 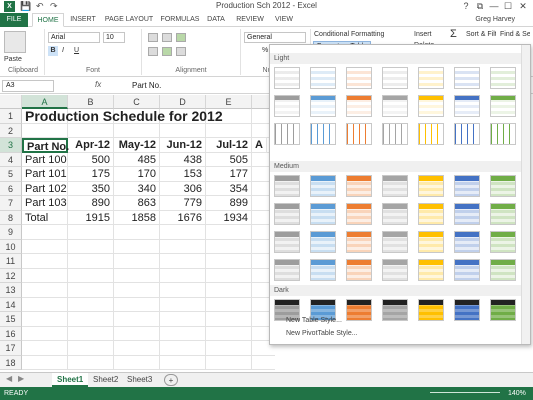 I want to click on scroll-right-icon: ▶, so click(x=21, y=378).